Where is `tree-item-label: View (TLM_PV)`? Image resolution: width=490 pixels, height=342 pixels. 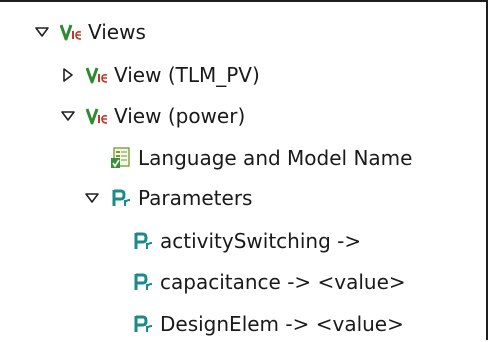 tree-item-label: View (TLM_PV) is located at coordinates (187, 75).